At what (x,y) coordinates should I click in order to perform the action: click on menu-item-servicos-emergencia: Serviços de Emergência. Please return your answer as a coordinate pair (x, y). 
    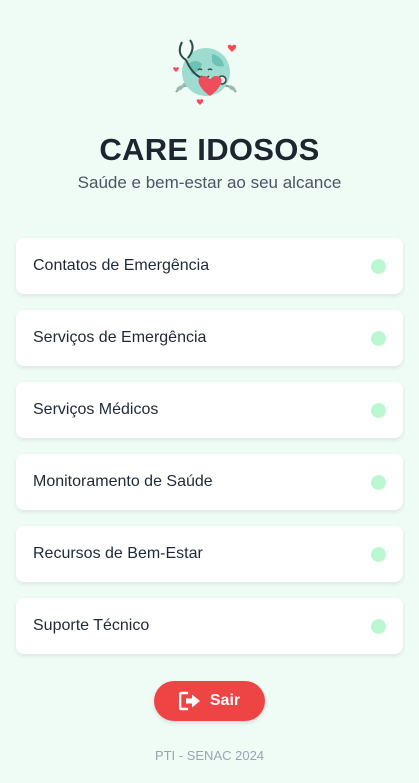
    Looking at the image, I should click on (209, 338).